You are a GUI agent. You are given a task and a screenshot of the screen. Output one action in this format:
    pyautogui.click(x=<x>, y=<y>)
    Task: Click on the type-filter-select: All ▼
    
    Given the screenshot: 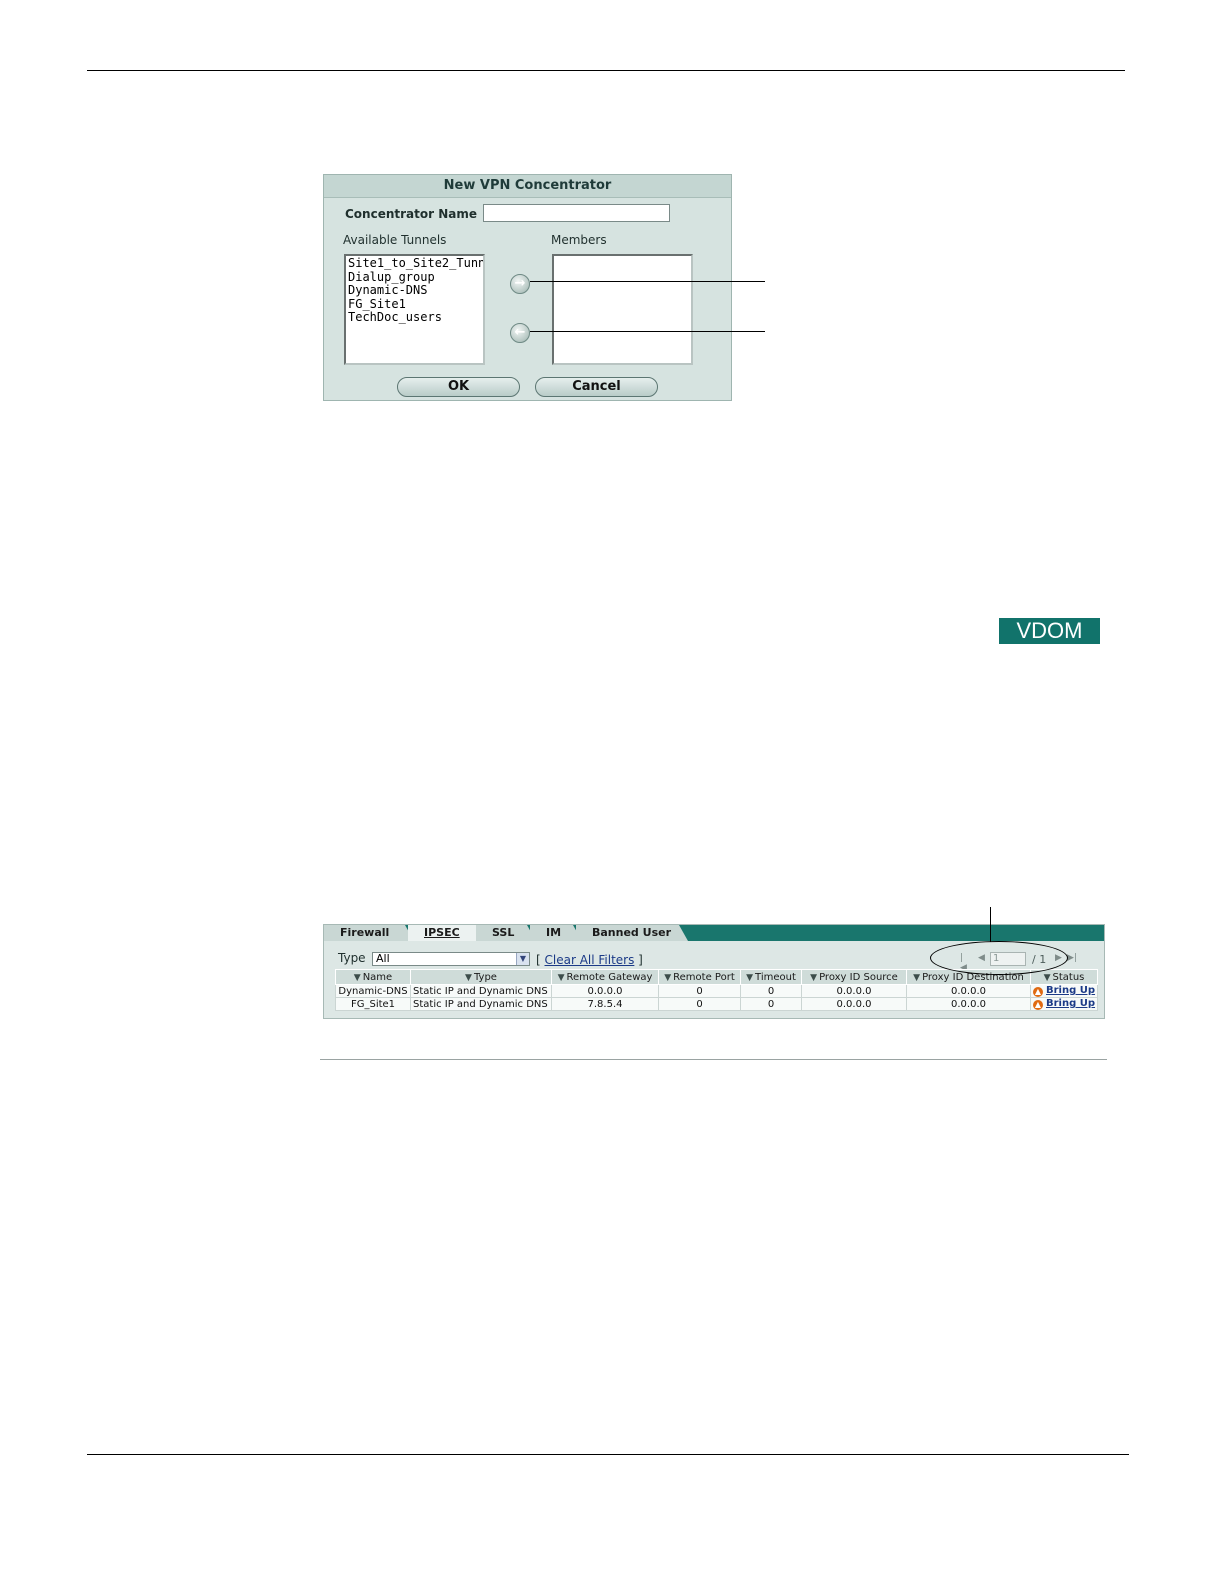 What is the action you would take?
    pyautogui.click(x=451, y=959)
    